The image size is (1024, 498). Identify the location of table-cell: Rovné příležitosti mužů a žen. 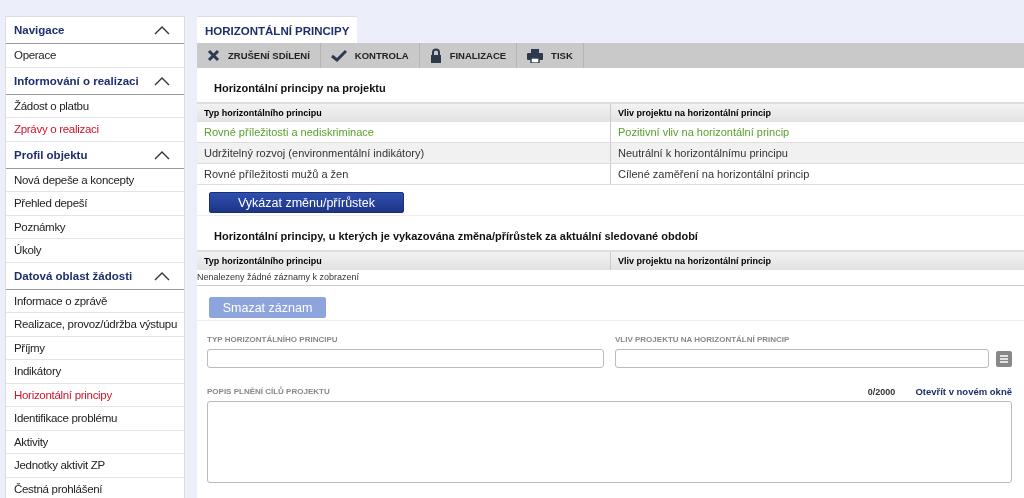
(404, 174).